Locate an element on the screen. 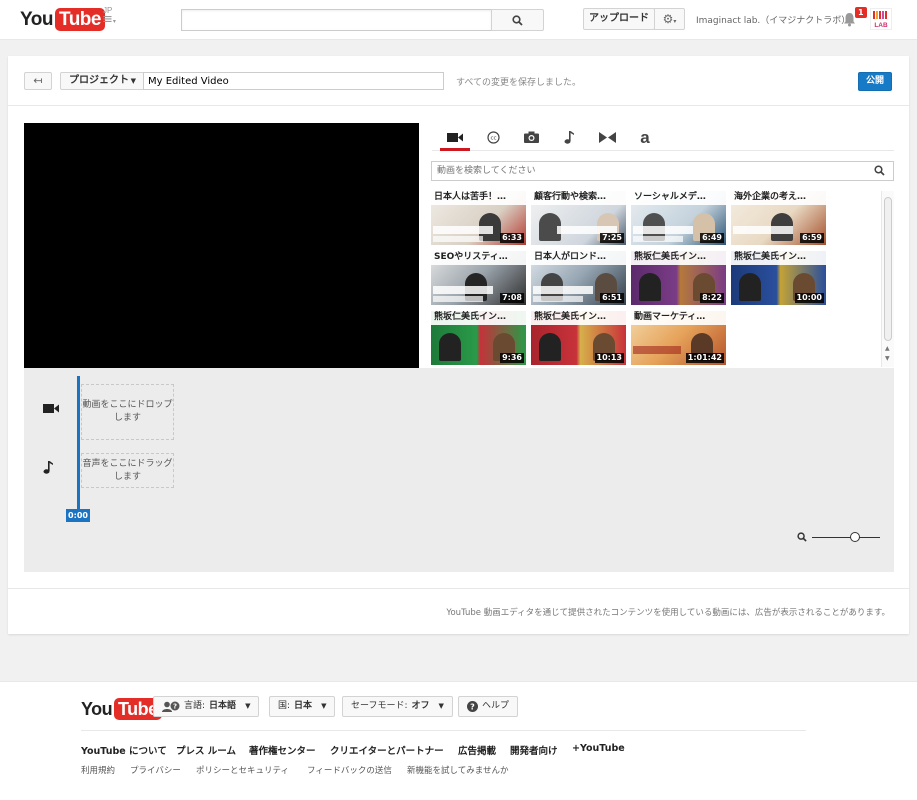  thumbnail-duration: 10:13 is located at coordinates (609, 358).